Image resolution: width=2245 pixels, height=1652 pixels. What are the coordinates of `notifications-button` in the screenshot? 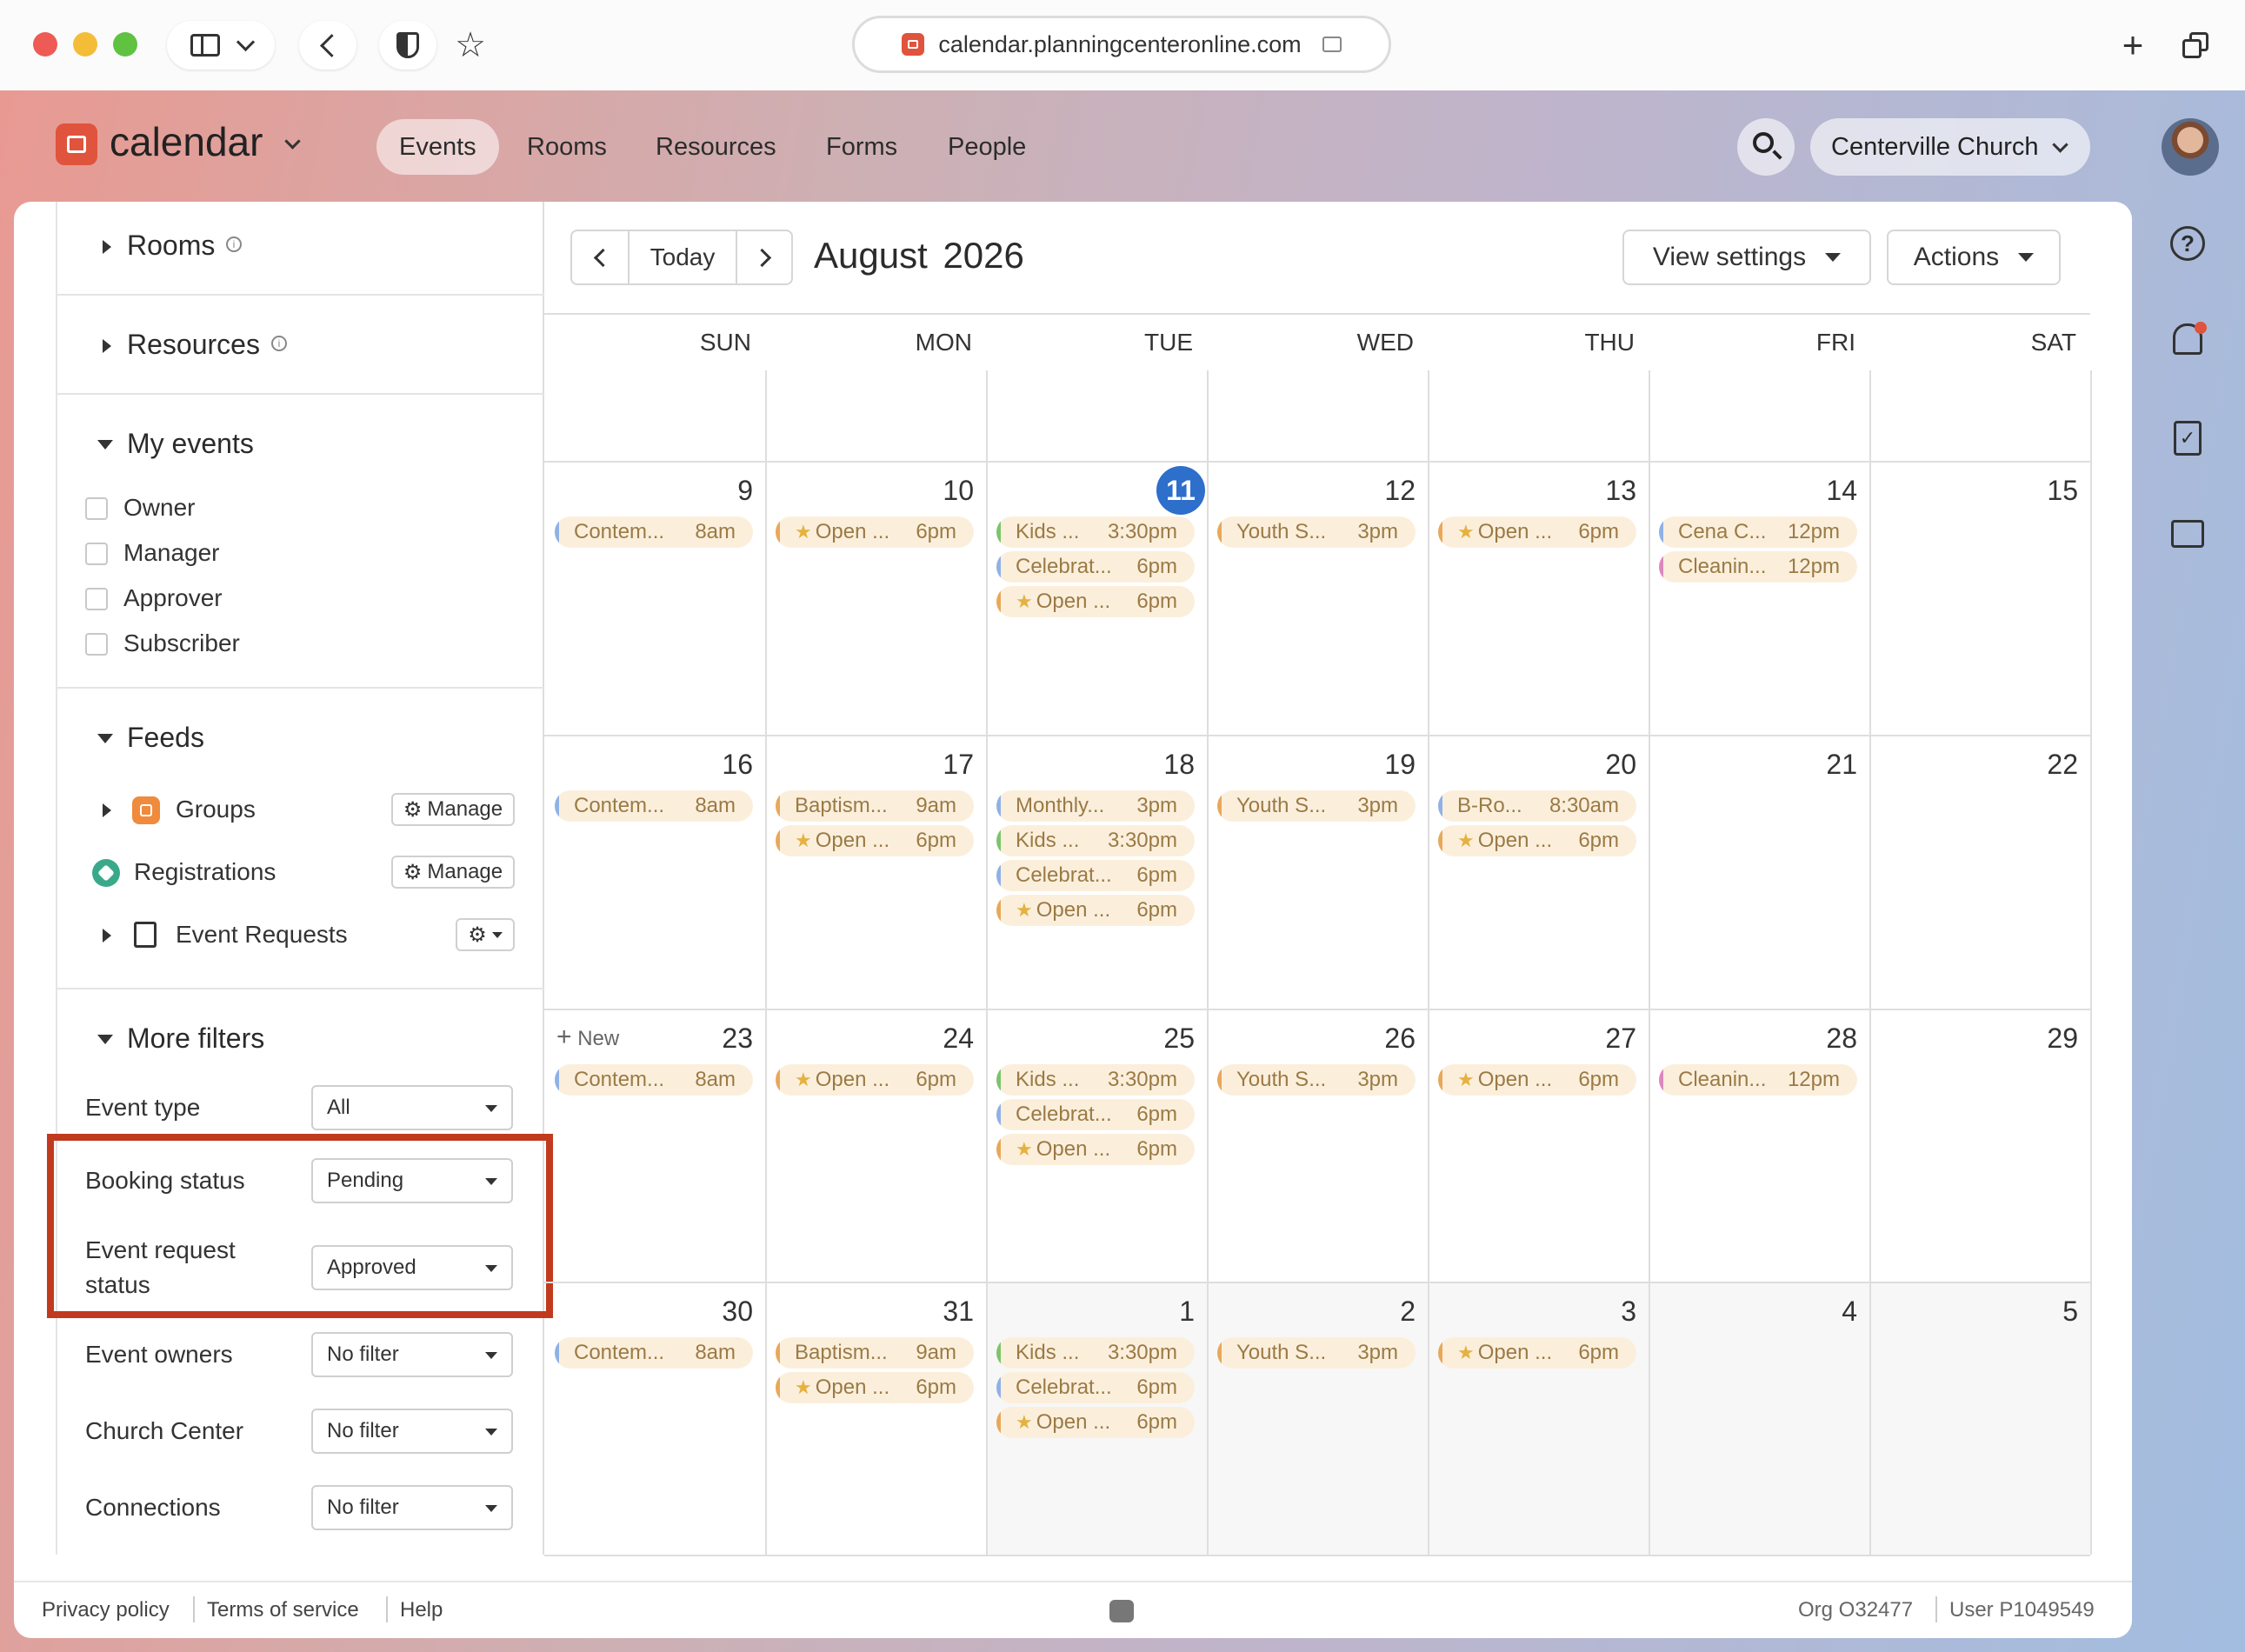 It's located at (2187, 339).